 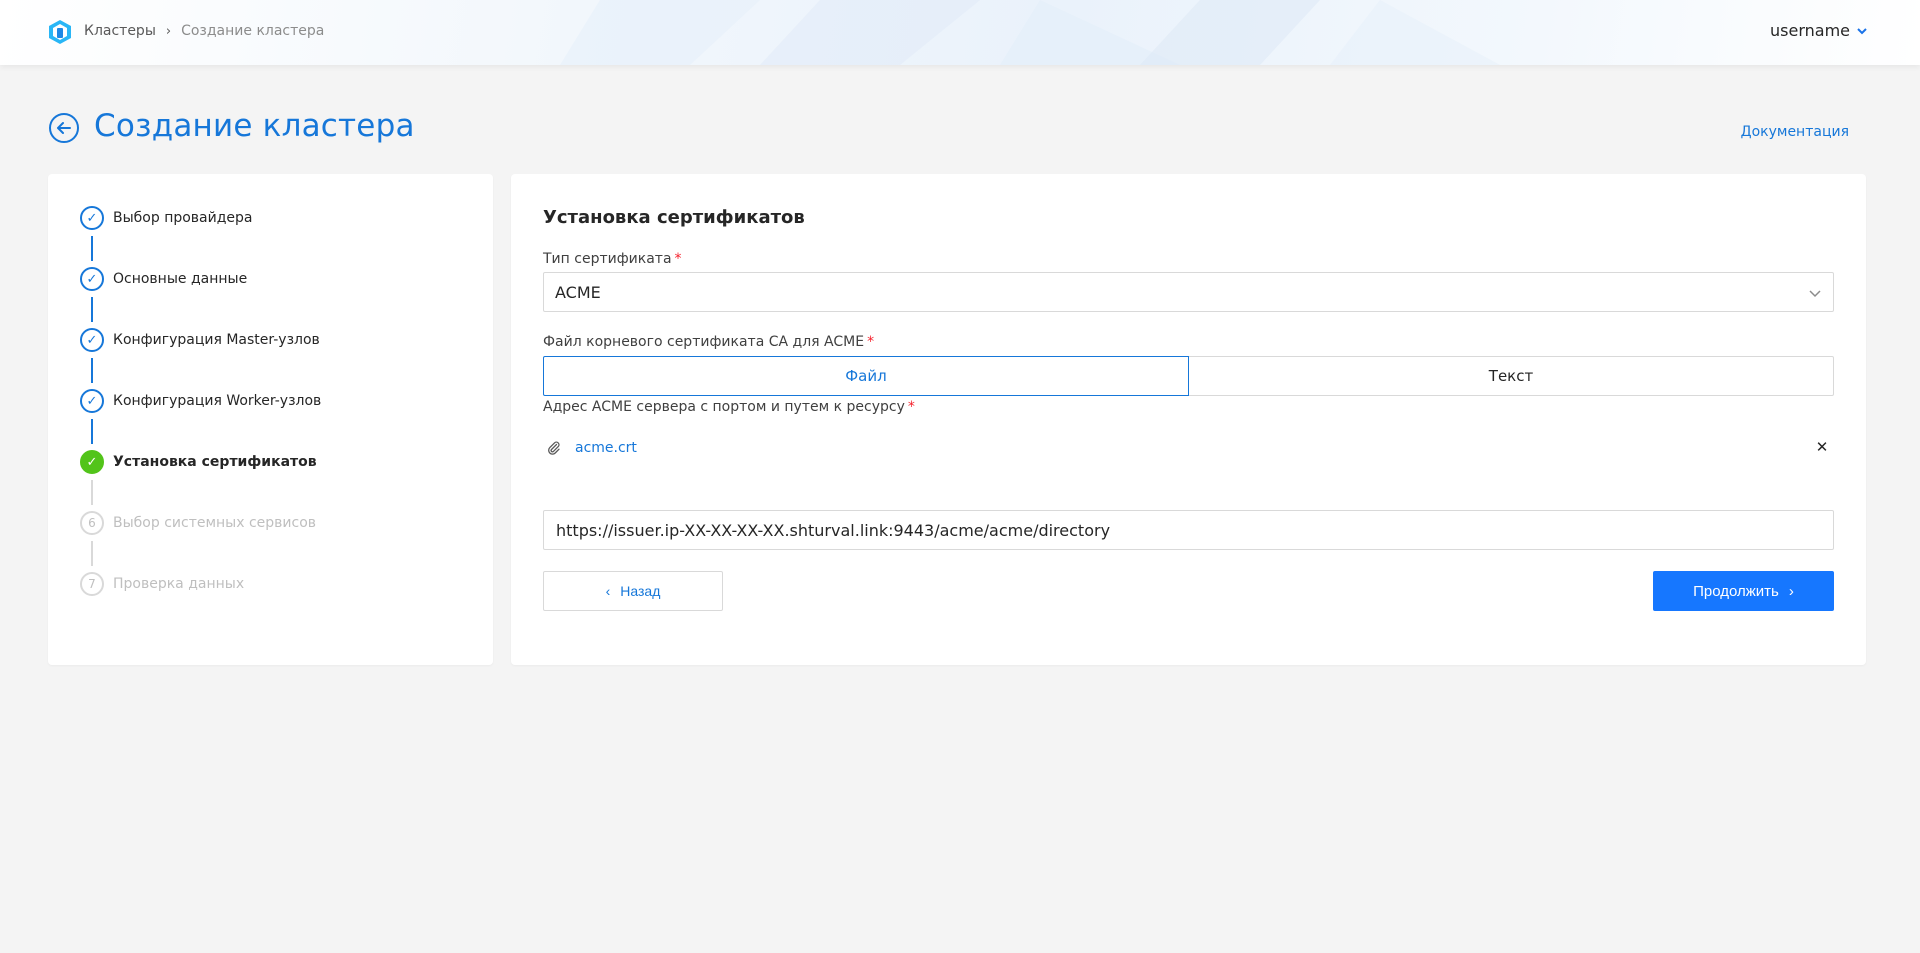 I want to click on step-label: Проверка данных, so click(x=179, y=584).